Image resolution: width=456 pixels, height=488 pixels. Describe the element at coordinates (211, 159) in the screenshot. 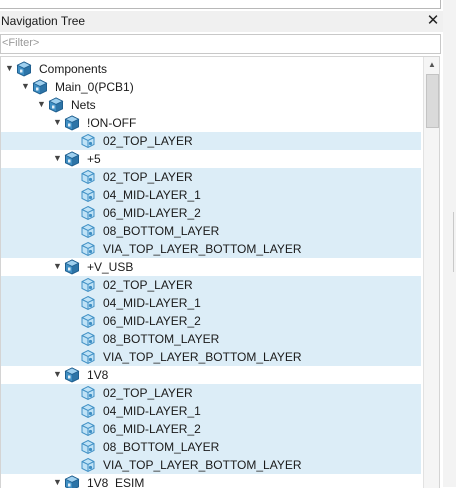

I see `tree-item-net-plus5: ▼ +5` at that location.